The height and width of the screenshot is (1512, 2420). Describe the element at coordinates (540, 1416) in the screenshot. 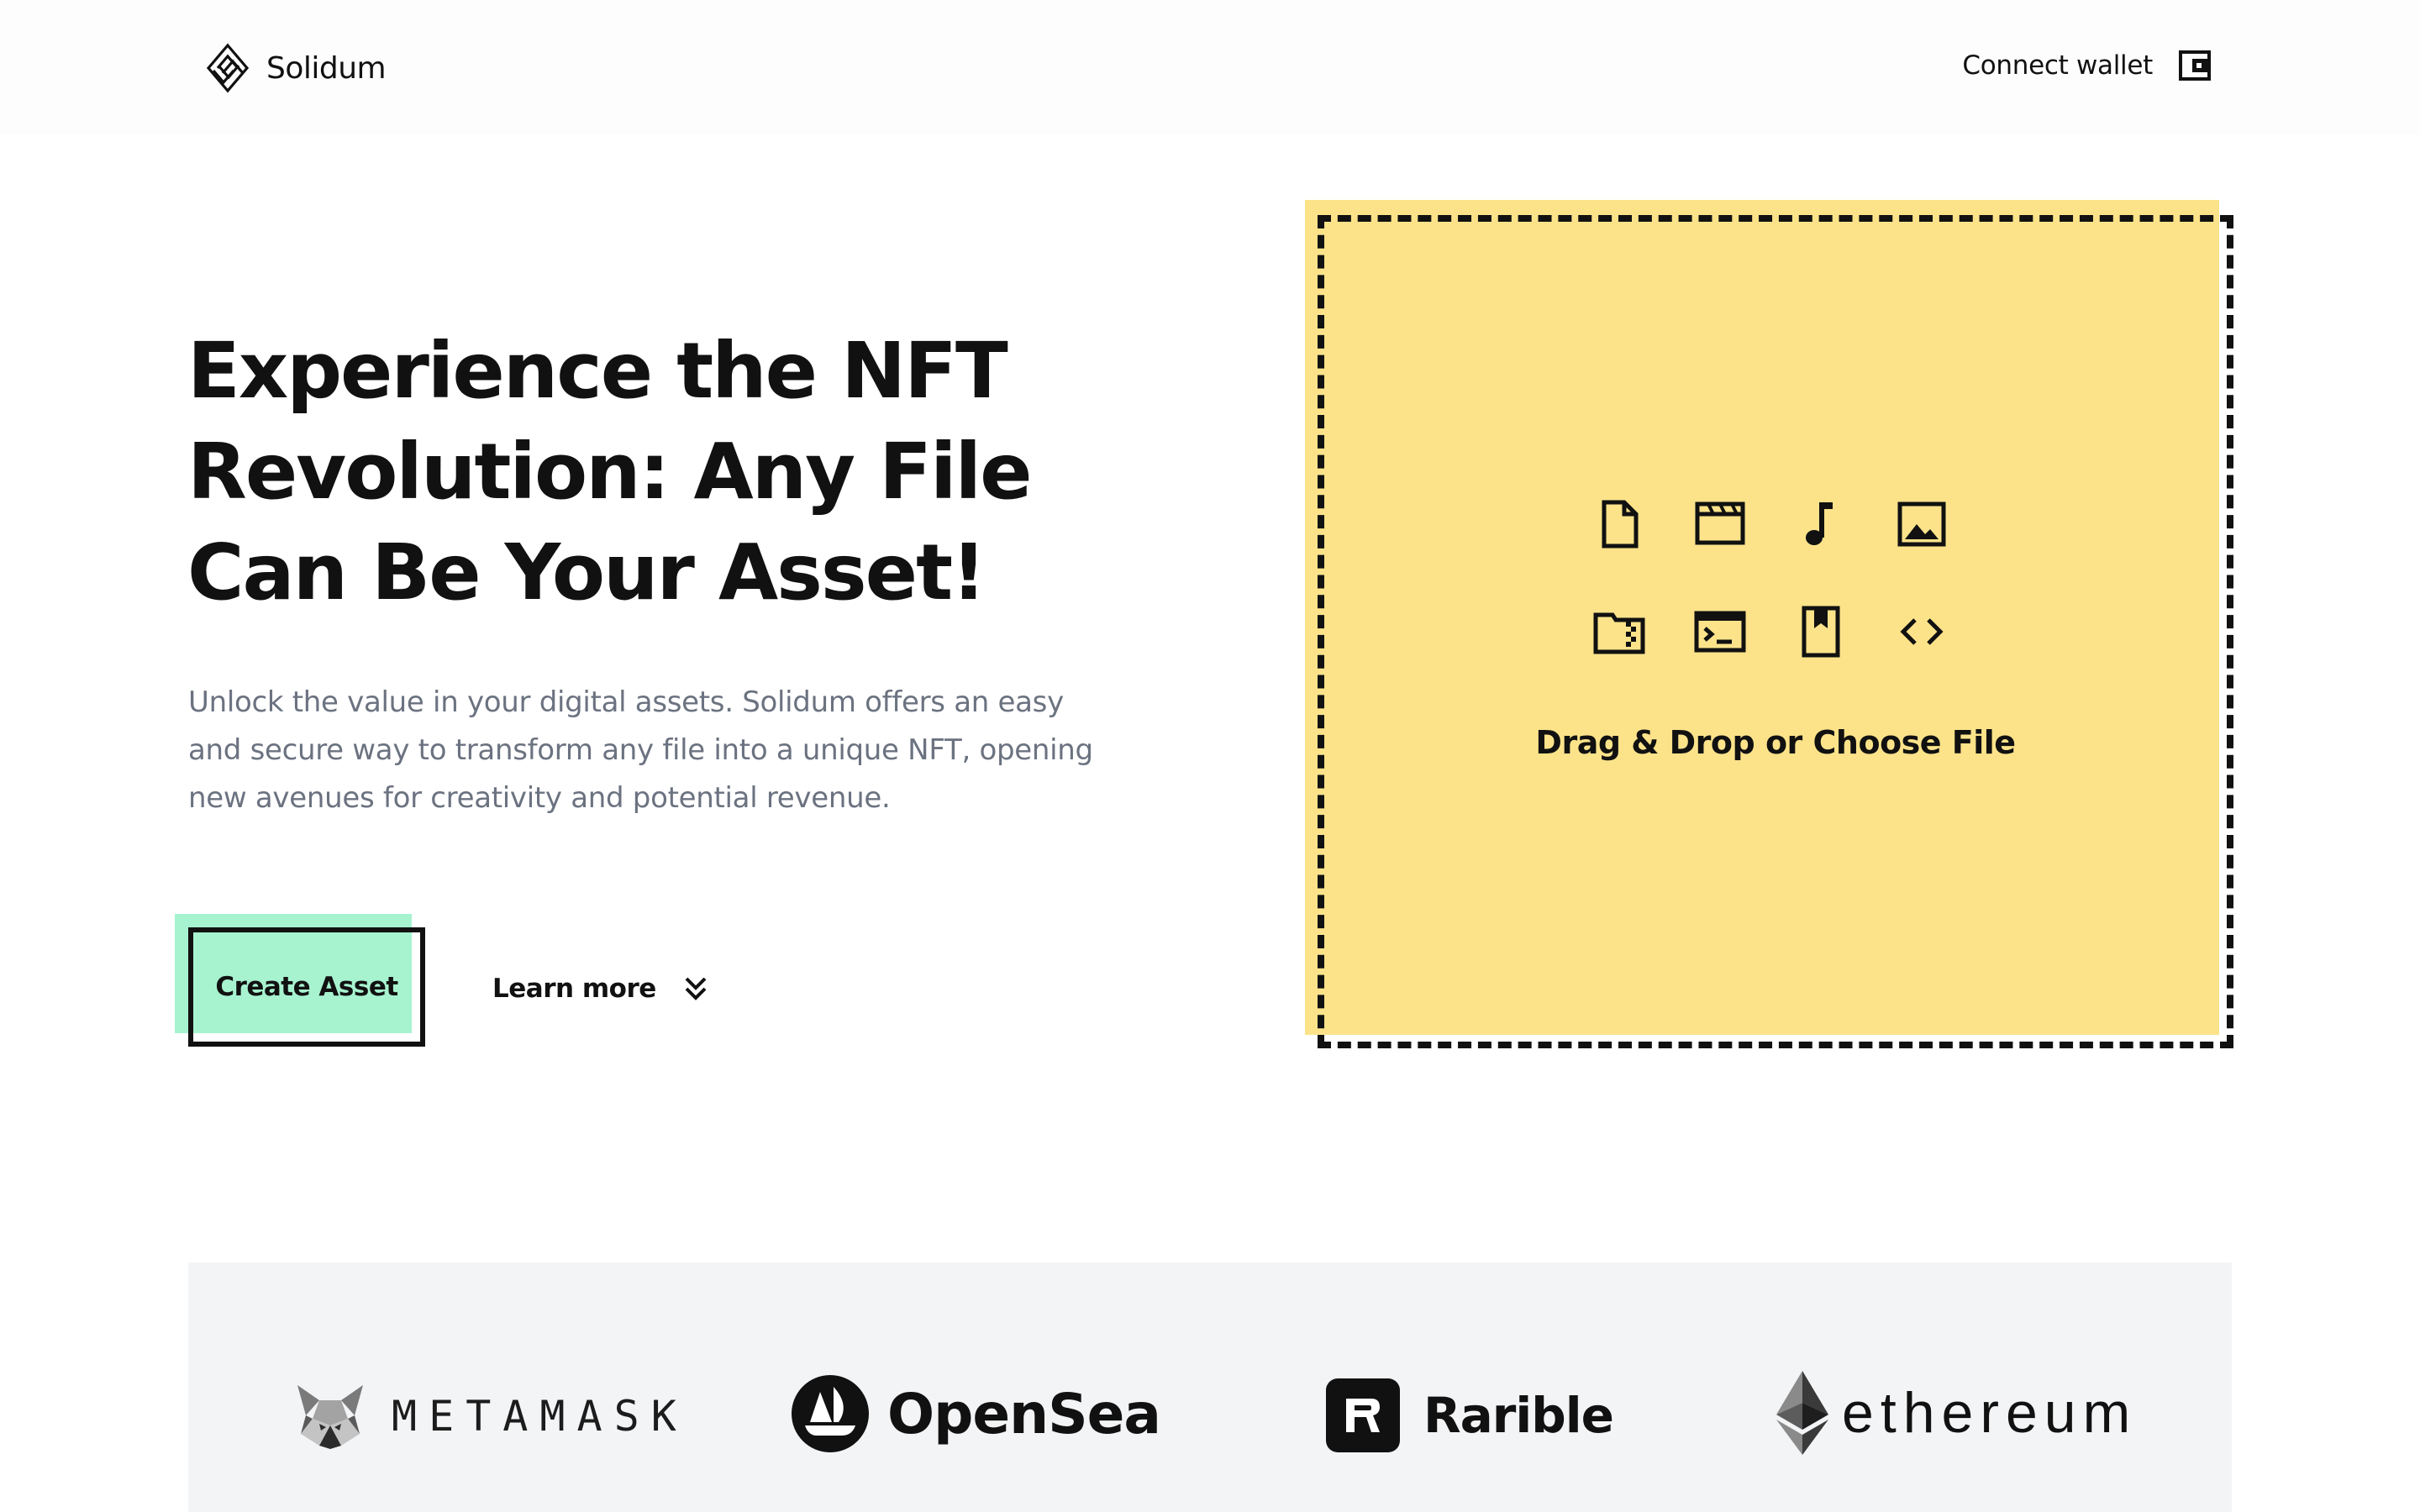

I see `metamask-wordmark: METAMASK` at that location.